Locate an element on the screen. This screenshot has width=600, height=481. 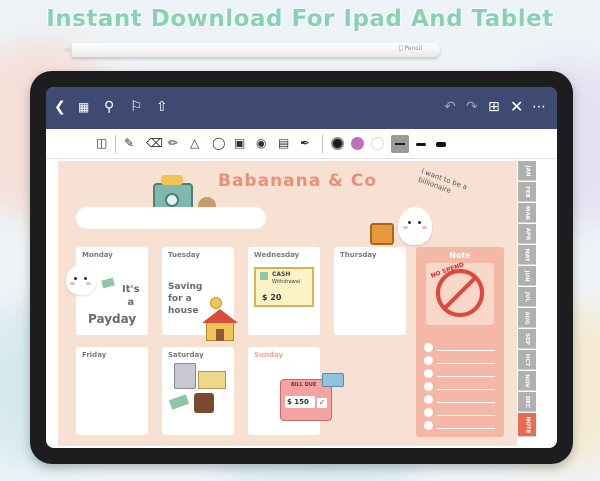
day-thursday: Thursday is located at coordinates (370, 291).